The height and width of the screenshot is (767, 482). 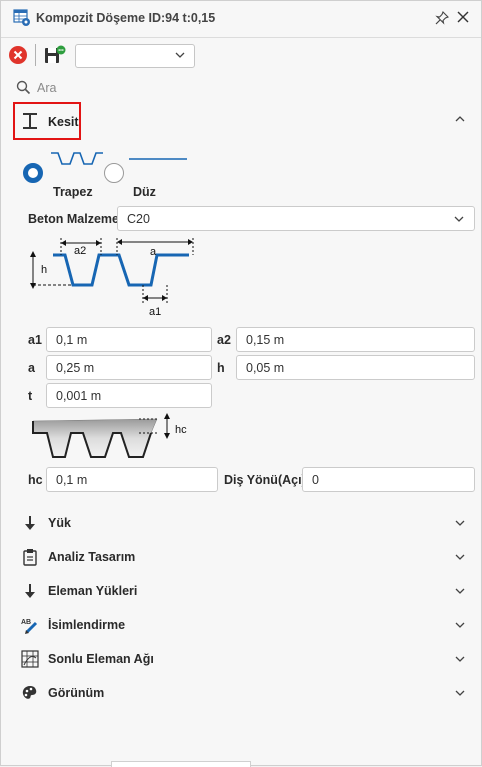 I want to click on toolbar-dropdown, so click(x=135, y=56).